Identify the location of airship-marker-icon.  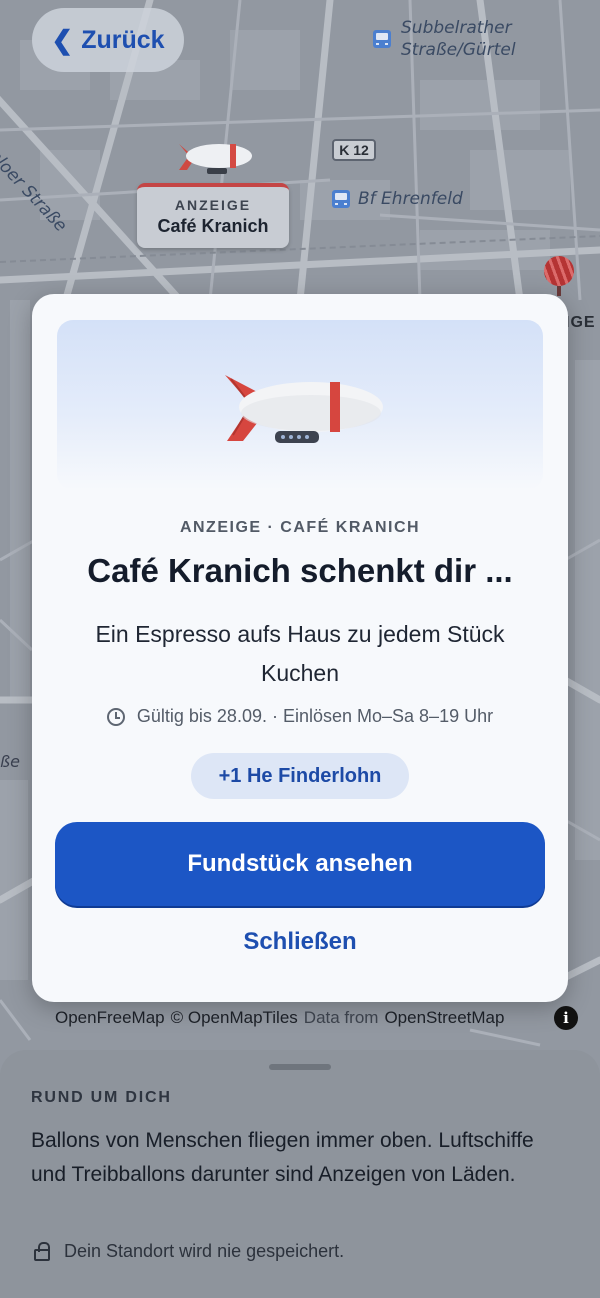
(215, 158).